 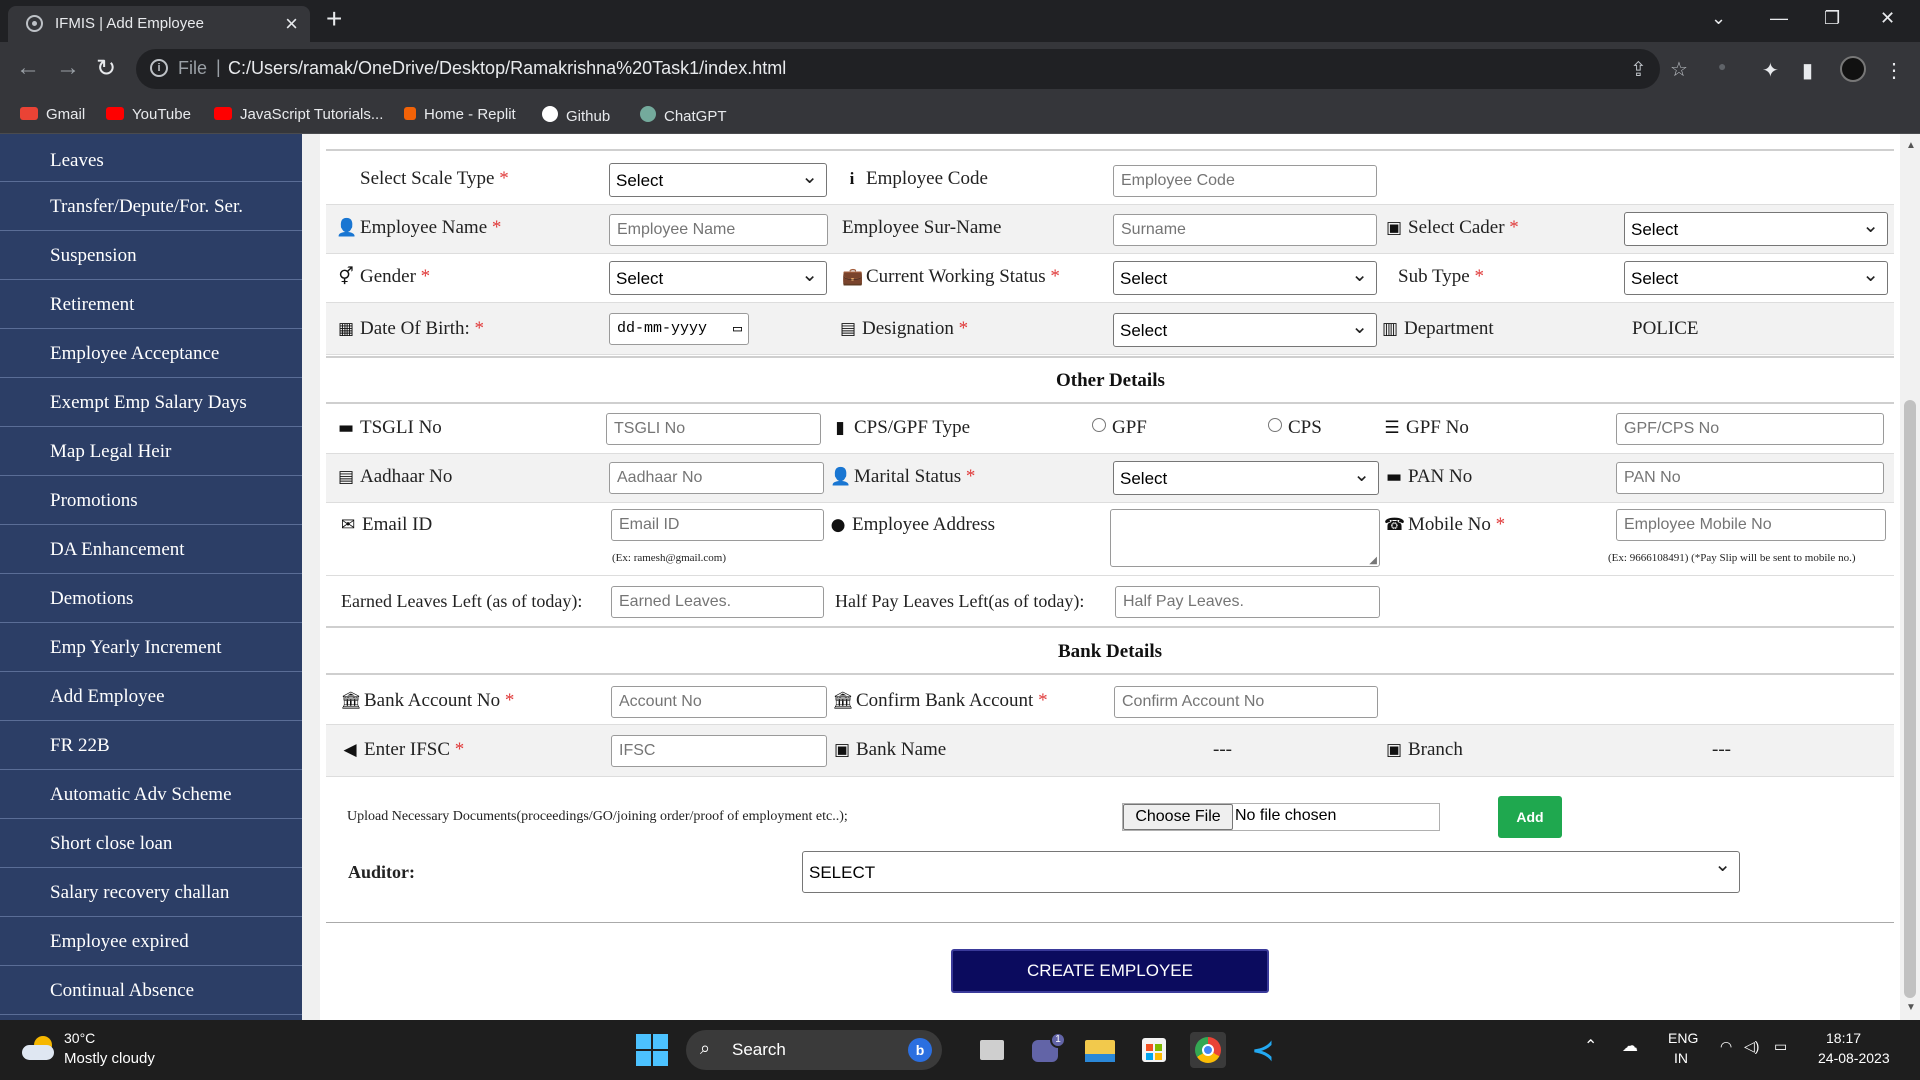 I want to click on taskbar-search: ⌕ Search b, so click(x=814, y=1050).